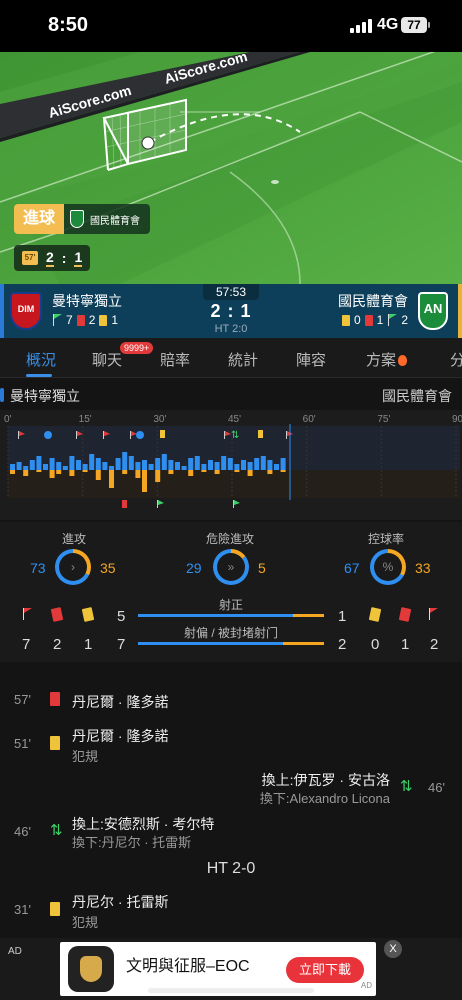 The image size is (462, 1000). What do you see at coordinates (107, 359) in the screenshot?
I see `tab-chat: 聊天` at bounding box center [107, 359].